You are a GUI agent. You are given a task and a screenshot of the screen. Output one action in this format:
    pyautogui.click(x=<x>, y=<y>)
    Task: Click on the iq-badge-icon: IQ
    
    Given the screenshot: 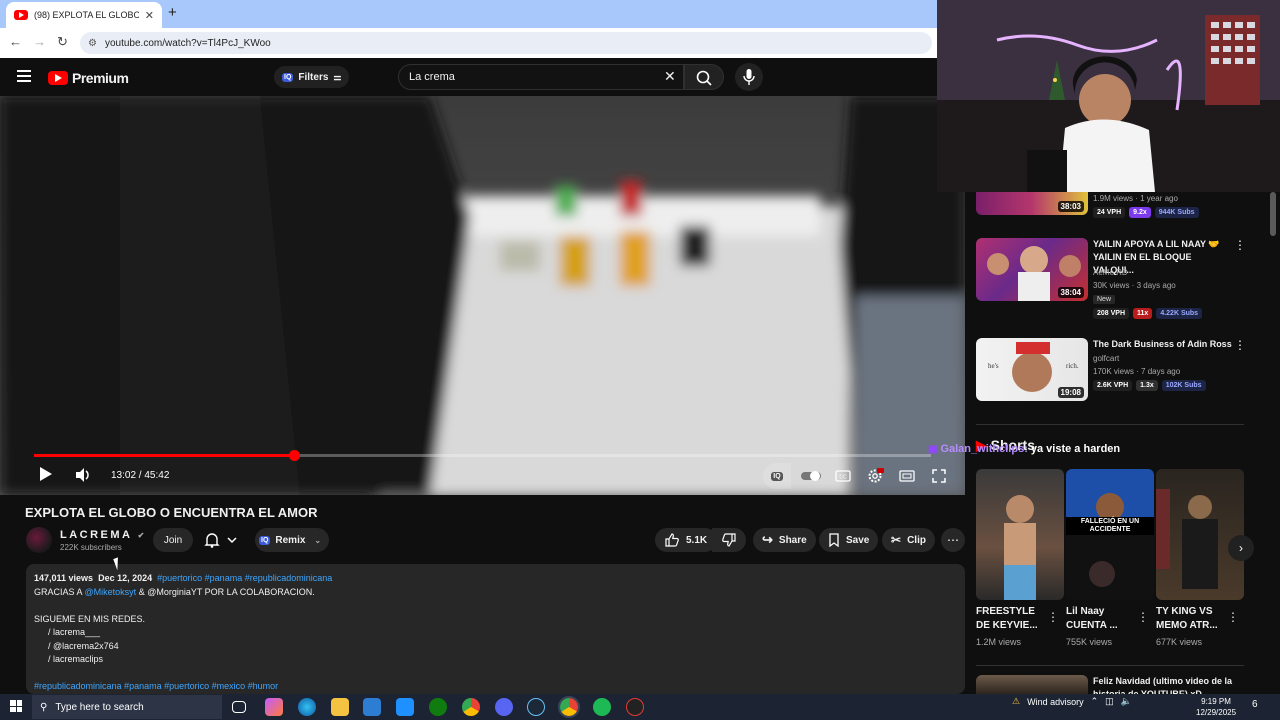 What is the action you would take?
    pyautogui.click(x=288, y=77)
    